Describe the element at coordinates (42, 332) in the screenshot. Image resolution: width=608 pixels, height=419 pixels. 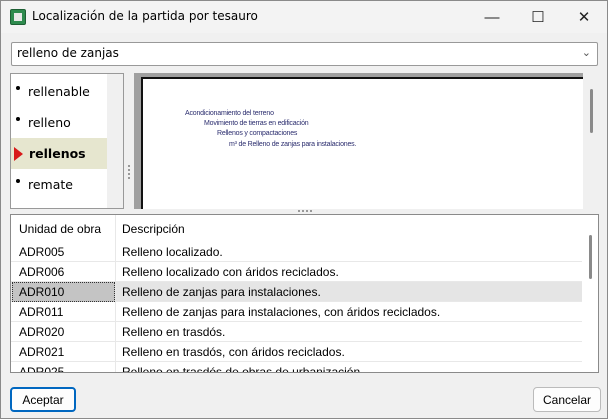
I see `cell-code: ADR020` at that location.